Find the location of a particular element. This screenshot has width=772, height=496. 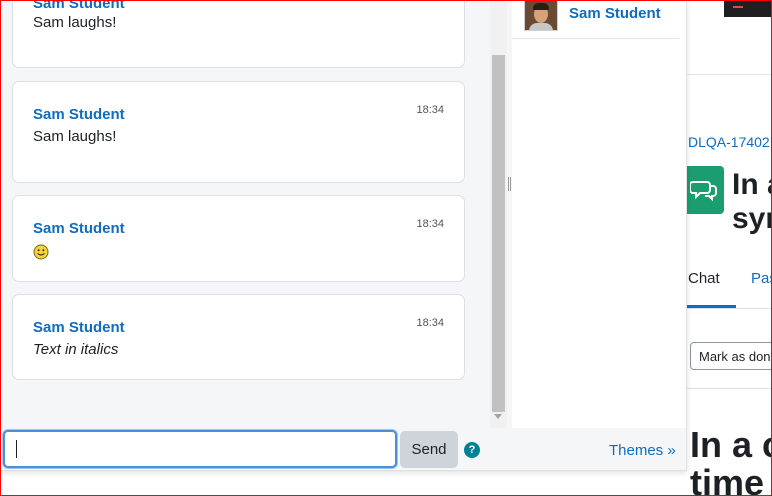

message-input-bar: Send ? Themes » is located at coordinates (343, 449).